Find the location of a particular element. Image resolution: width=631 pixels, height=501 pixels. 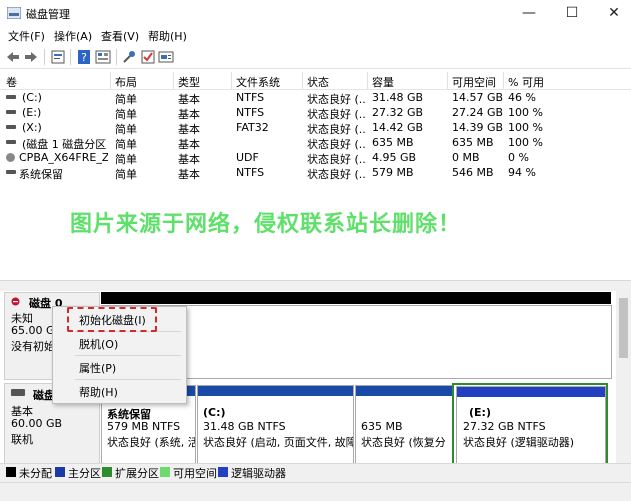

partition-recovery: 635 MB 状态良好 (恢复分 is located at coordinates (404, 425).